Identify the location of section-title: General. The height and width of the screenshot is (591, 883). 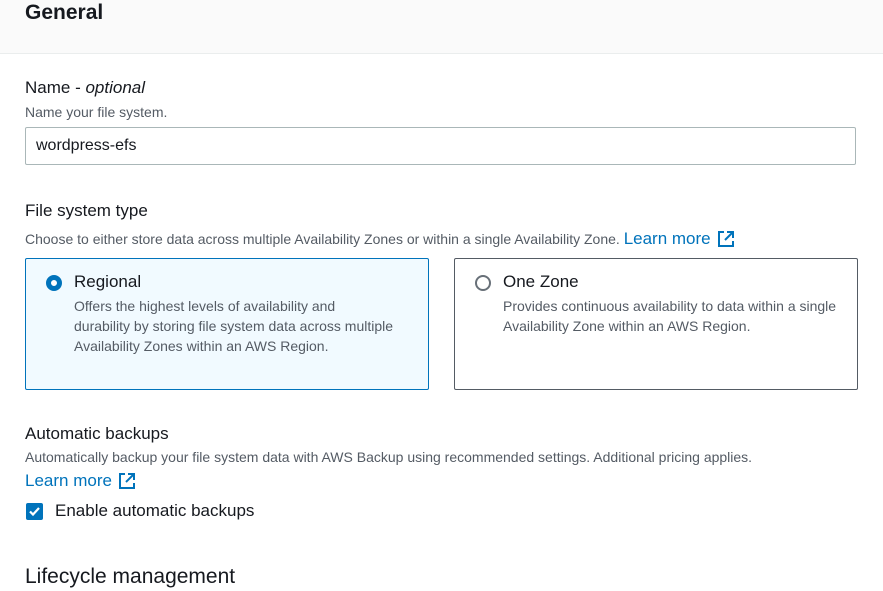
(64, 12).